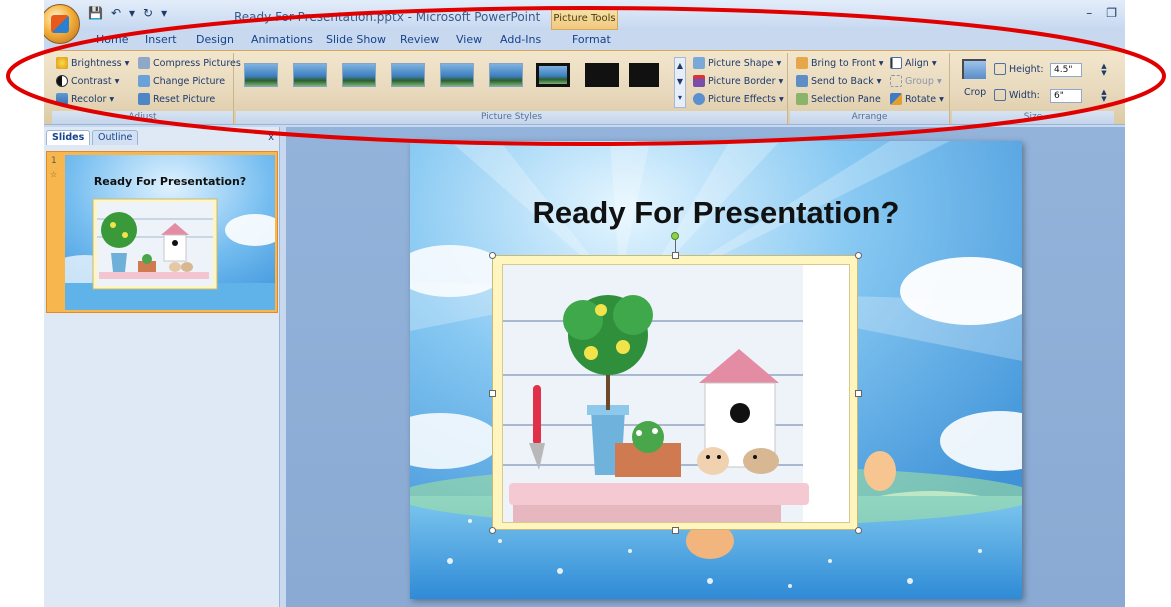 This screenshot has width=1171, height=607. I want to click on send-to-back-button: Send to Back ▾, so click(838, 81).